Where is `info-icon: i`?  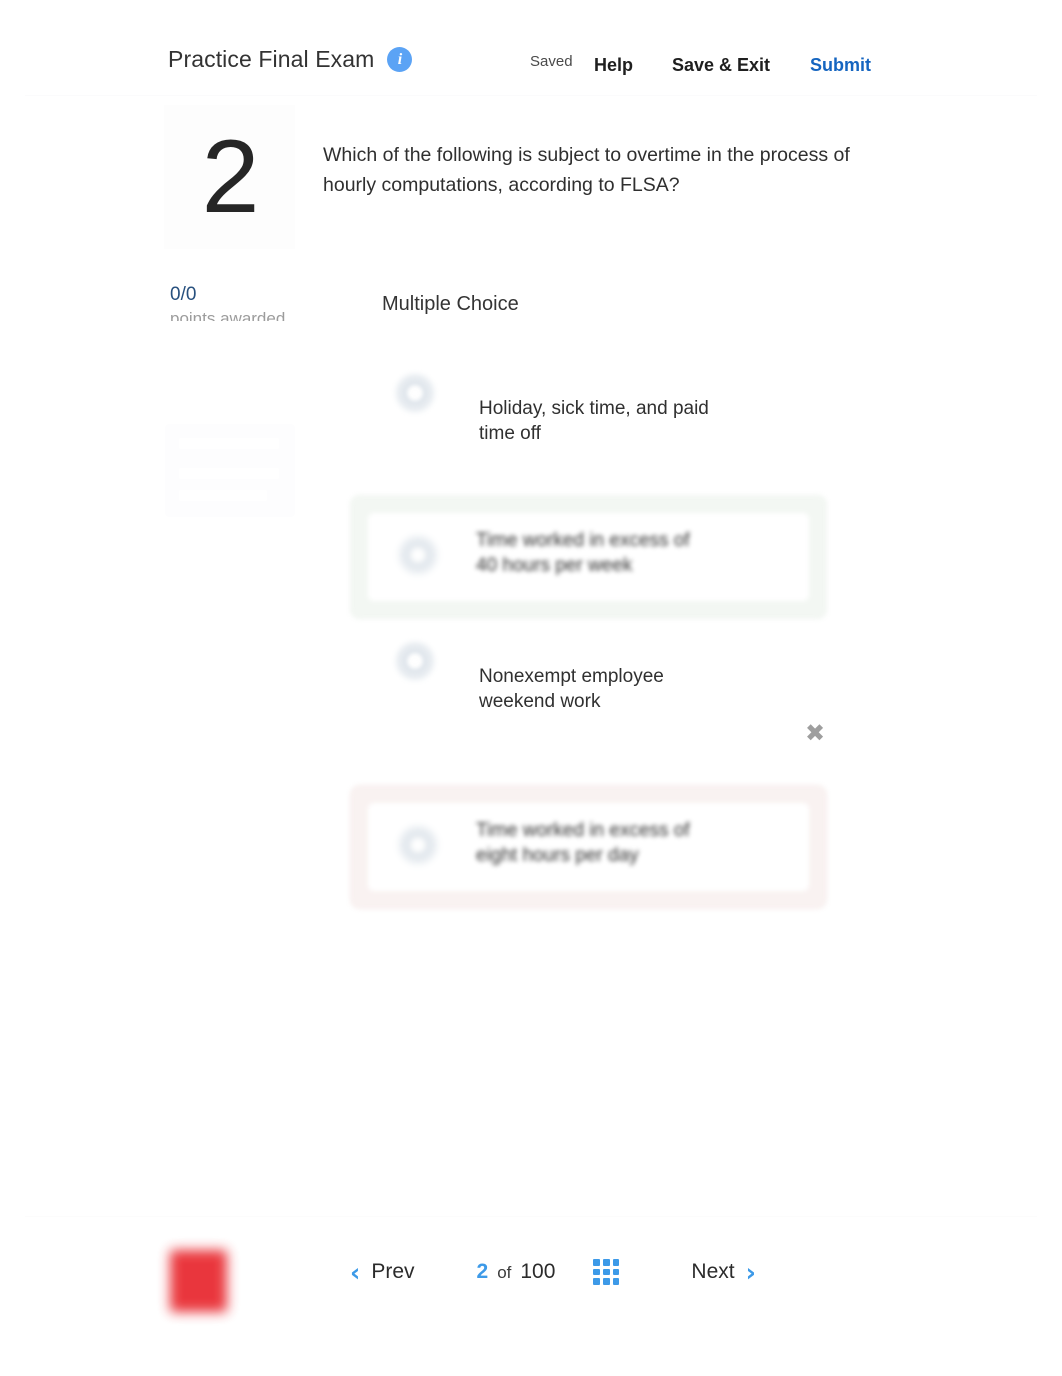 info-icon: i is located at coordinates (400, 59).